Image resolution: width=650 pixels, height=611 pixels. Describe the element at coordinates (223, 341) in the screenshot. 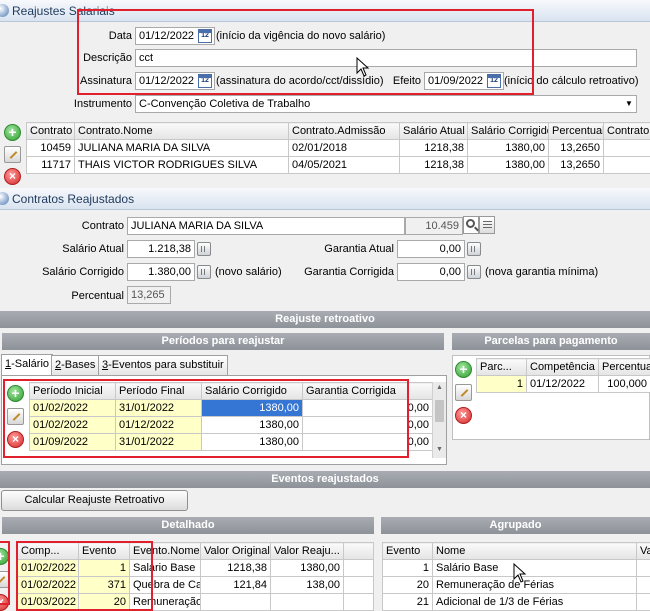

I see `section-header-periodos: Períodos para reajustar` at that location.